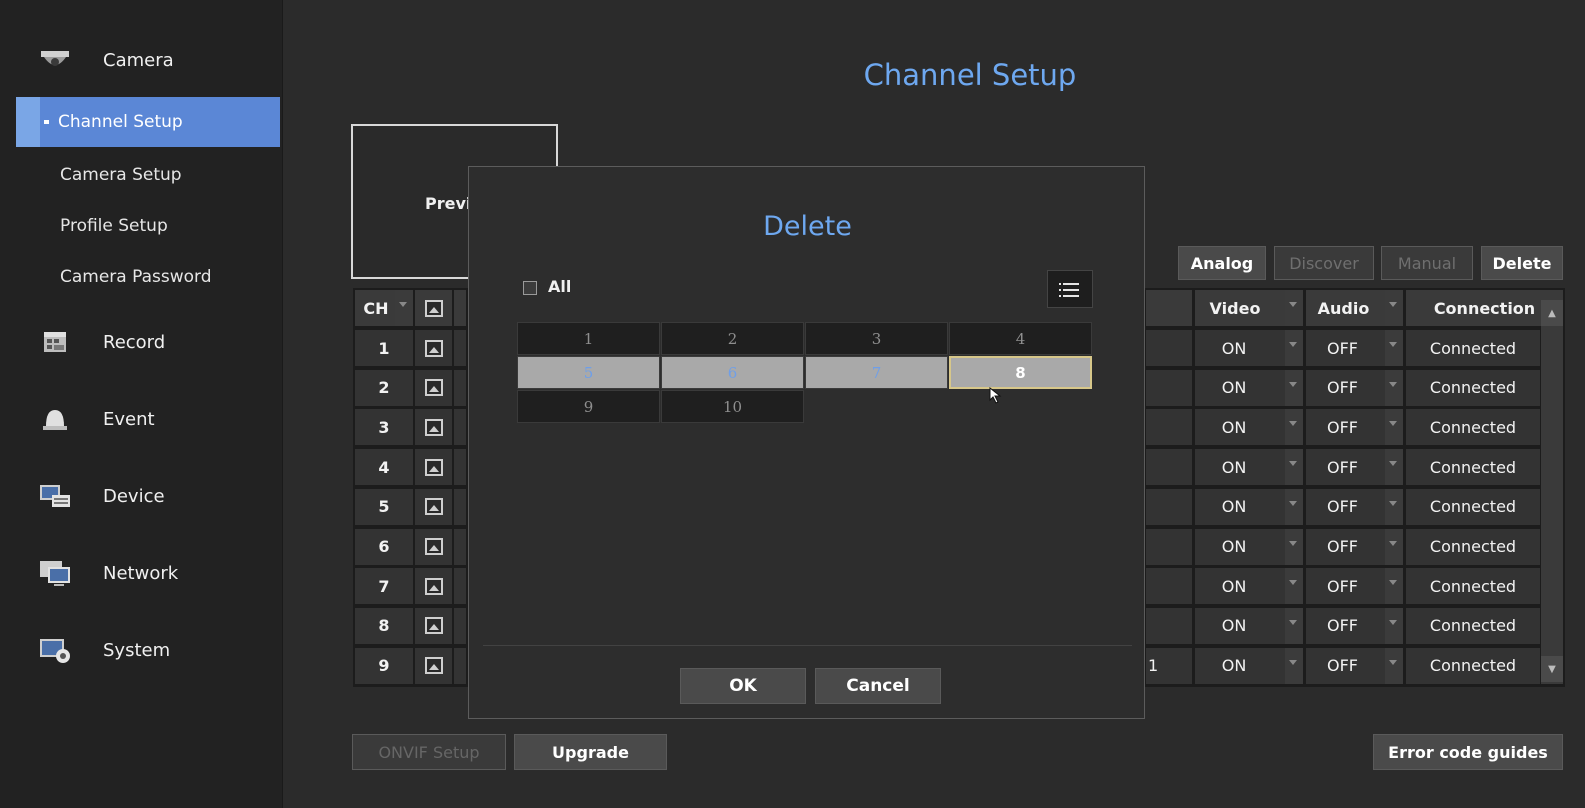 The image size is (1585, 808). What do you see at coordinates (1354, 308) in the screenshot?
I see `header-audio: Audio` at bounding box center [1354, 308].